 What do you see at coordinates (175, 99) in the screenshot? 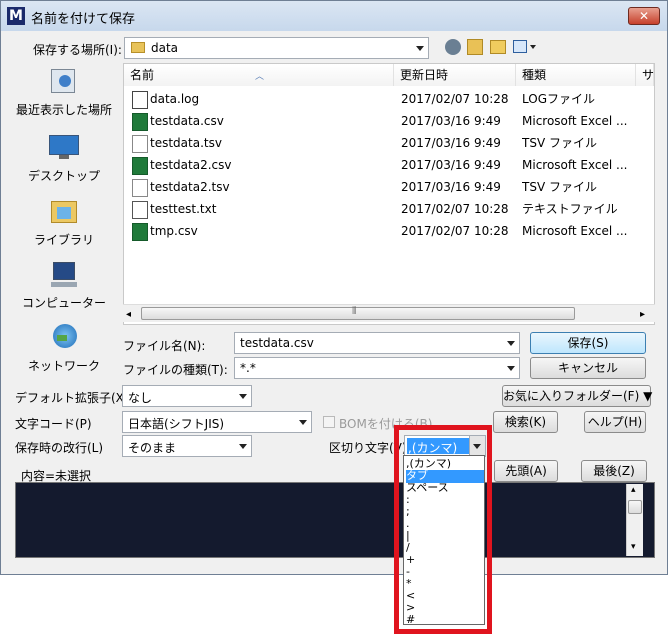
I see `file-name: data.log` at bounding box center [175, 99].